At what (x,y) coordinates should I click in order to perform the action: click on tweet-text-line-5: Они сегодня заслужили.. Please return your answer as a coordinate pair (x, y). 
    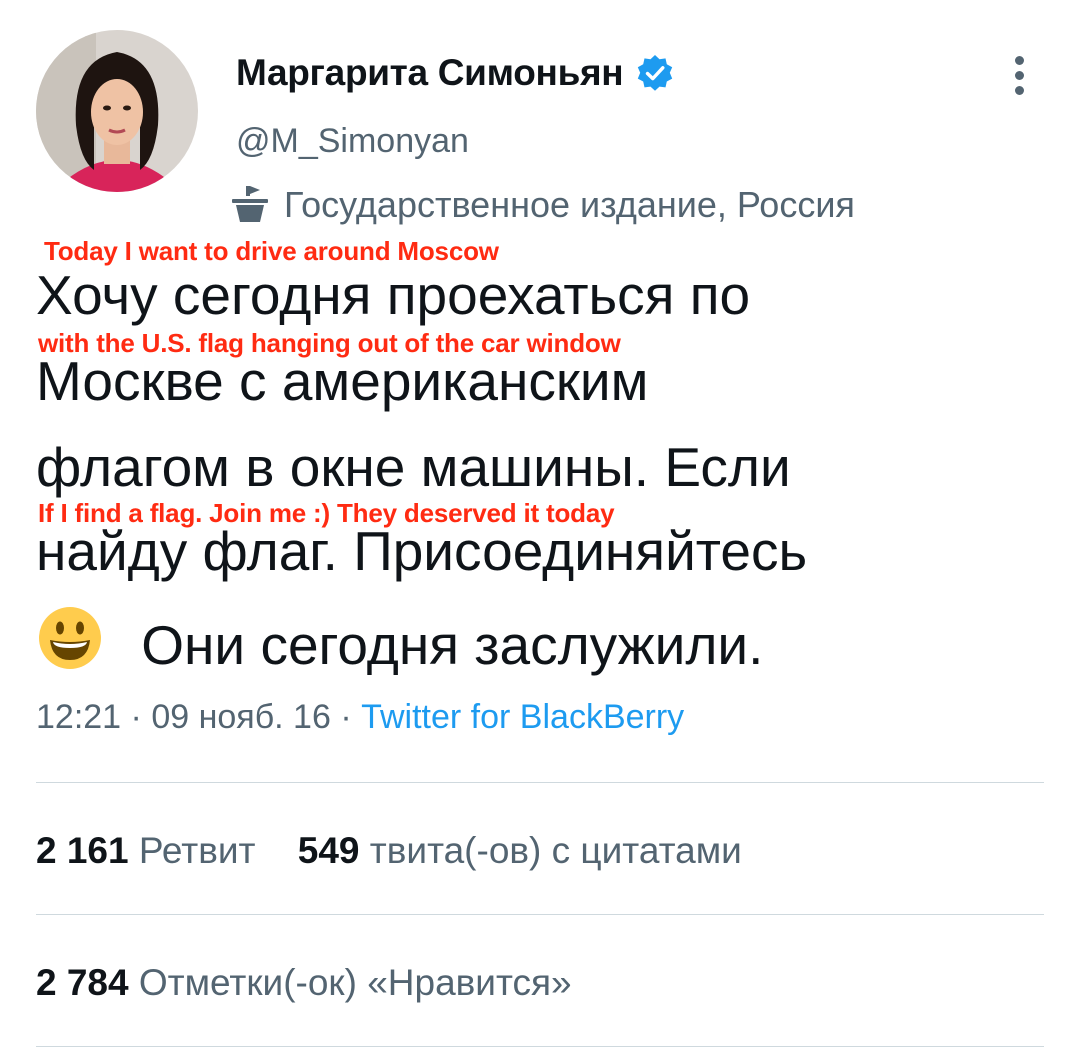
    Looking at the image, I should click on (452, 645).